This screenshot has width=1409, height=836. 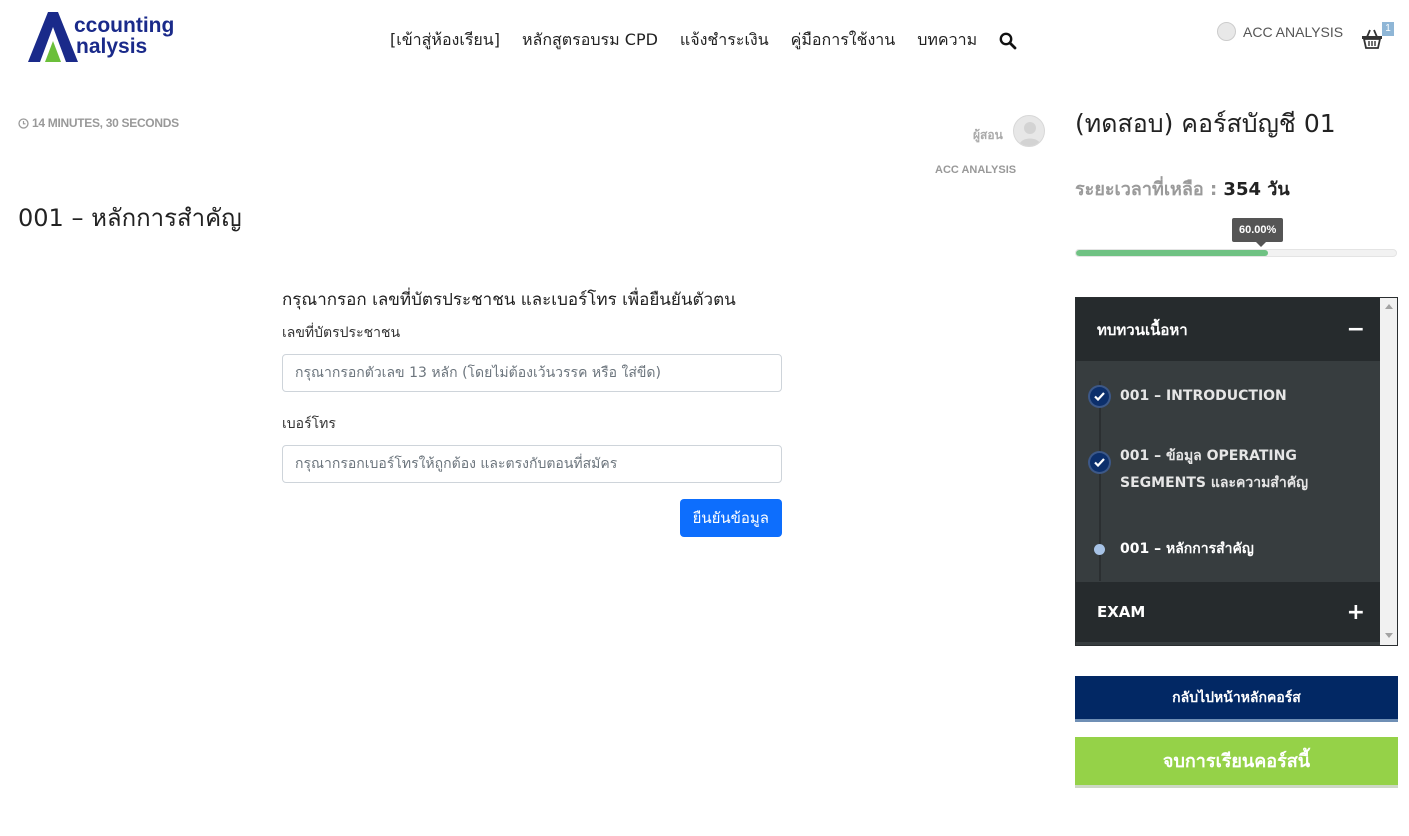 What do you see at coordinates (1236, 699) in the screenshot?
I see `back-to-course-button: กลับไปหน้าหลักคอร์ส` at bounding box center [1236, 699].